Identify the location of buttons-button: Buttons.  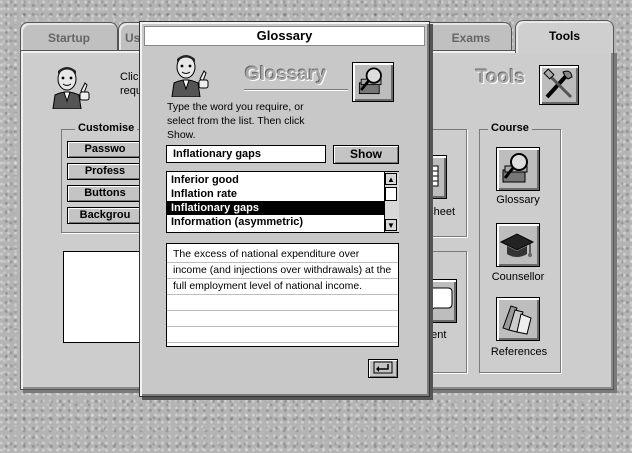
(105, 193).